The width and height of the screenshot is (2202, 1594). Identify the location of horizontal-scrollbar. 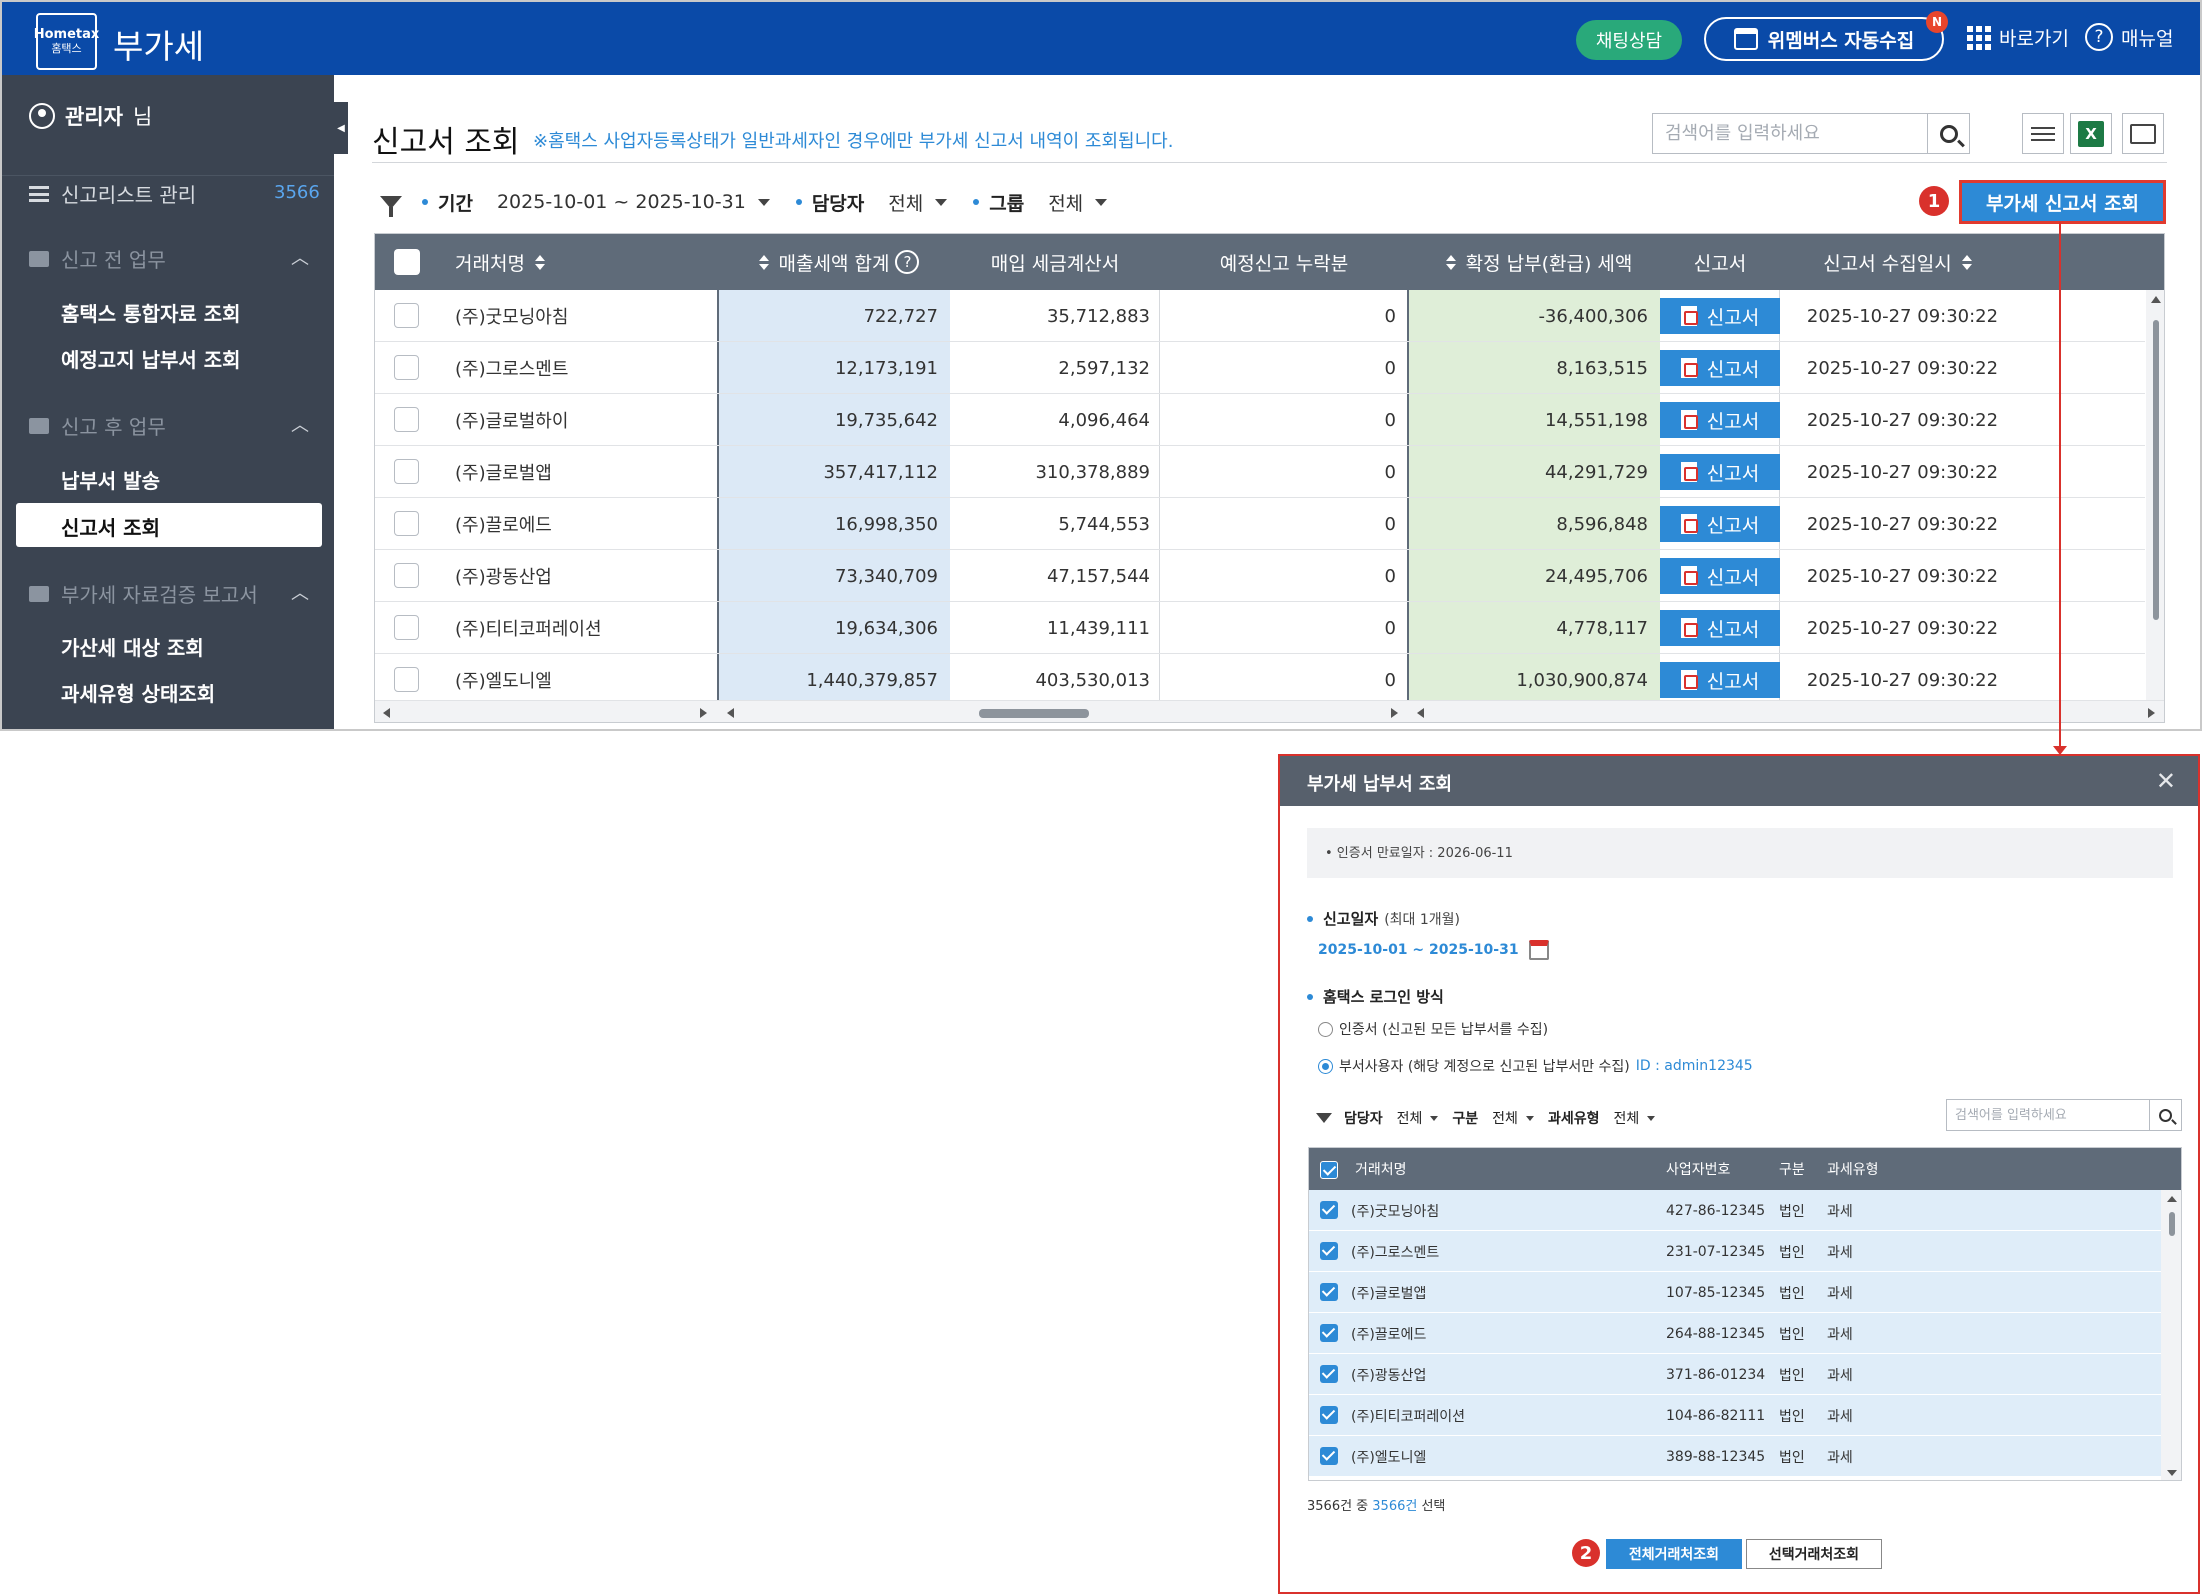
(1269, 711).